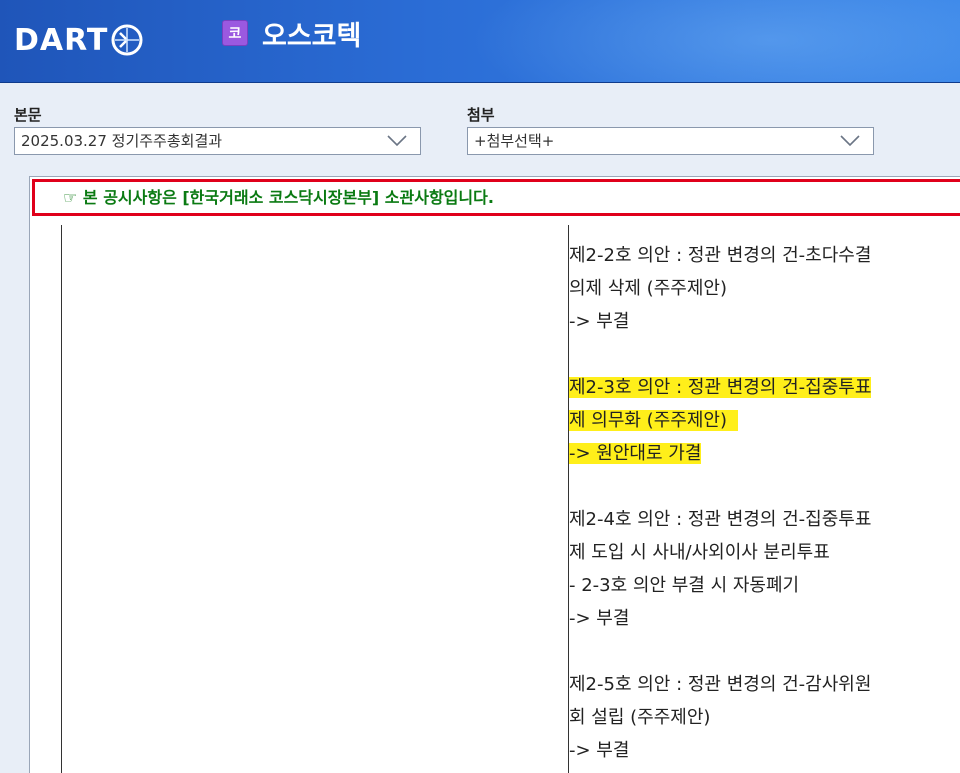 Image resolution: width=960 pixels, height=773 pixels. What do you see at coordinates (640, 717) in the screenshot?
I see `agenda-line: 회 설립 (주주제안)` at bounding box center [640, 717].